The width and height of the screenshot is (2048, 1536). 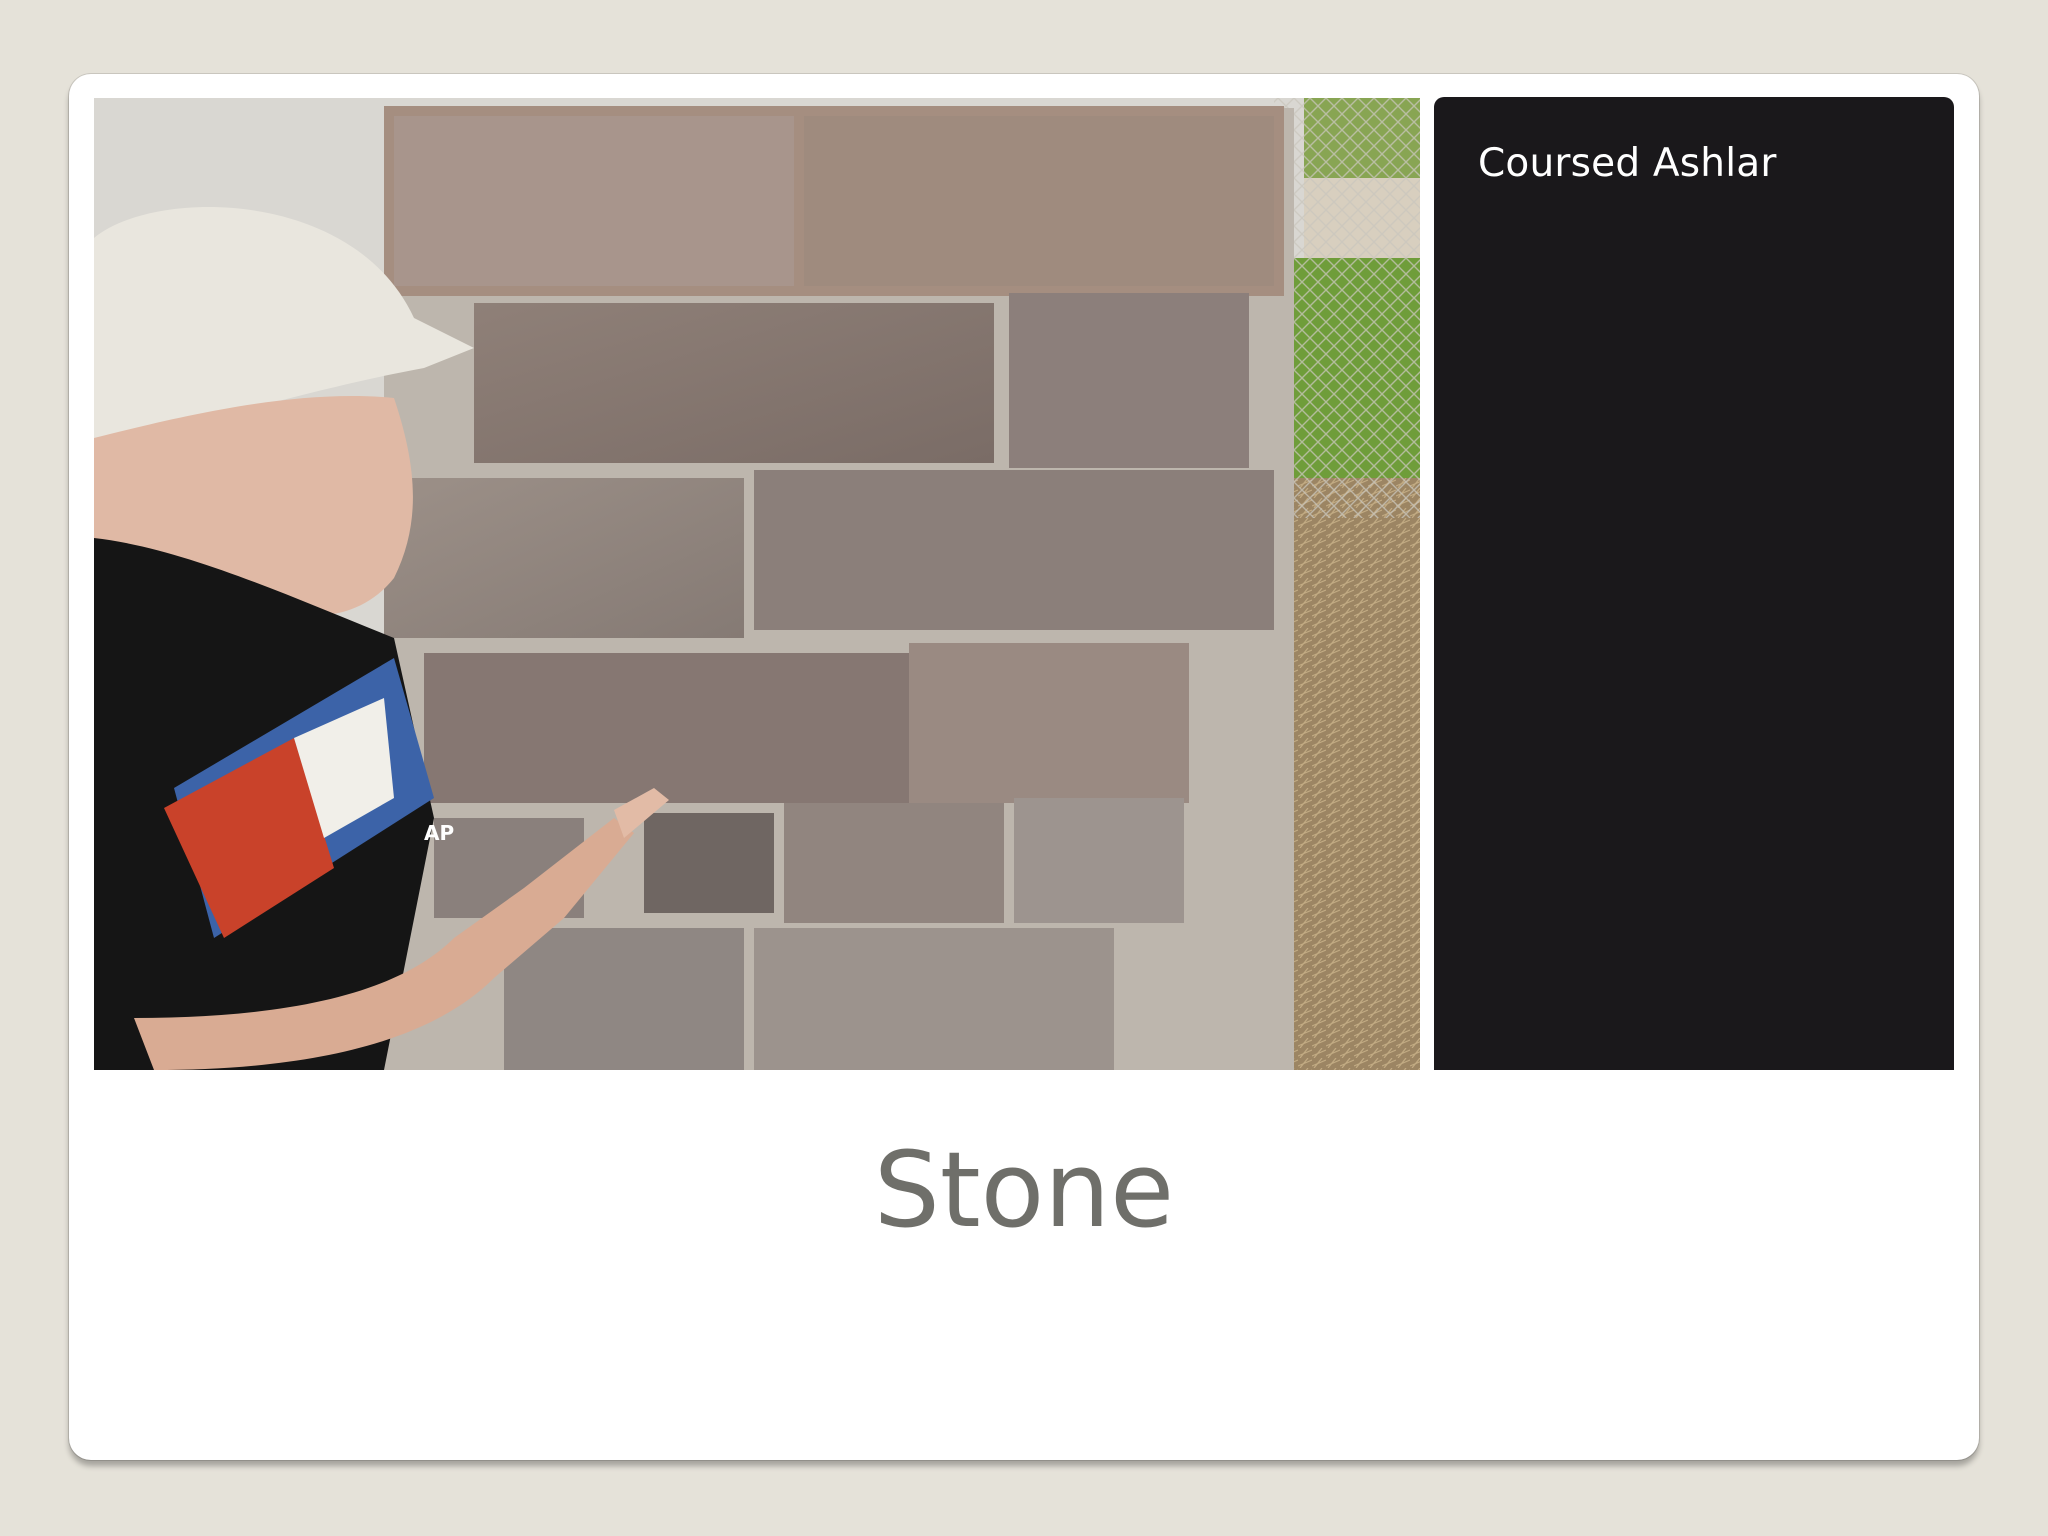 What do you see at coordinates (439, 833) in the screenshot?
I see `shirt-logo-text: AP` at bounding box center [439, 833].